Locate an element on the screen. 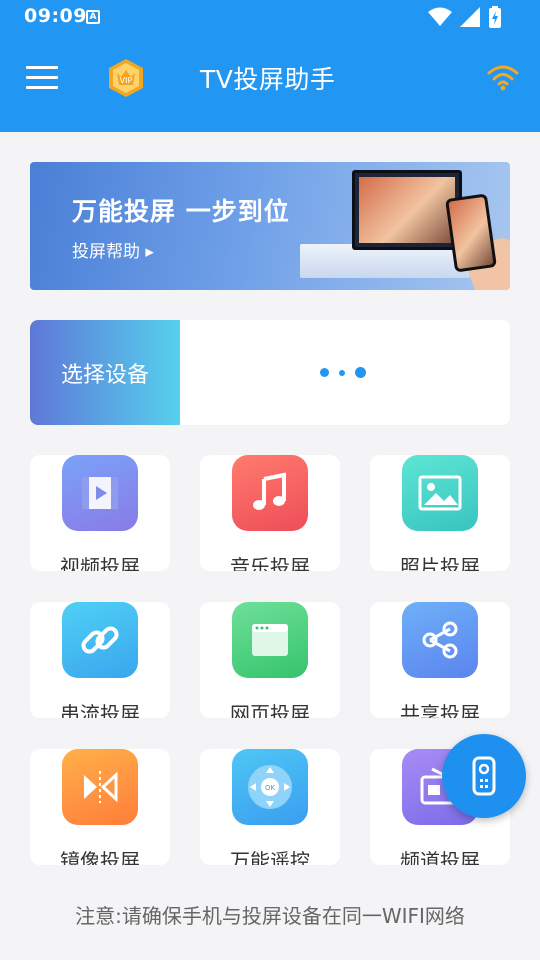 Image resolution: width=540 pixels, height=960 pixels. feature-share-cast: 共享投屏 is located at coordinates (440, 660).